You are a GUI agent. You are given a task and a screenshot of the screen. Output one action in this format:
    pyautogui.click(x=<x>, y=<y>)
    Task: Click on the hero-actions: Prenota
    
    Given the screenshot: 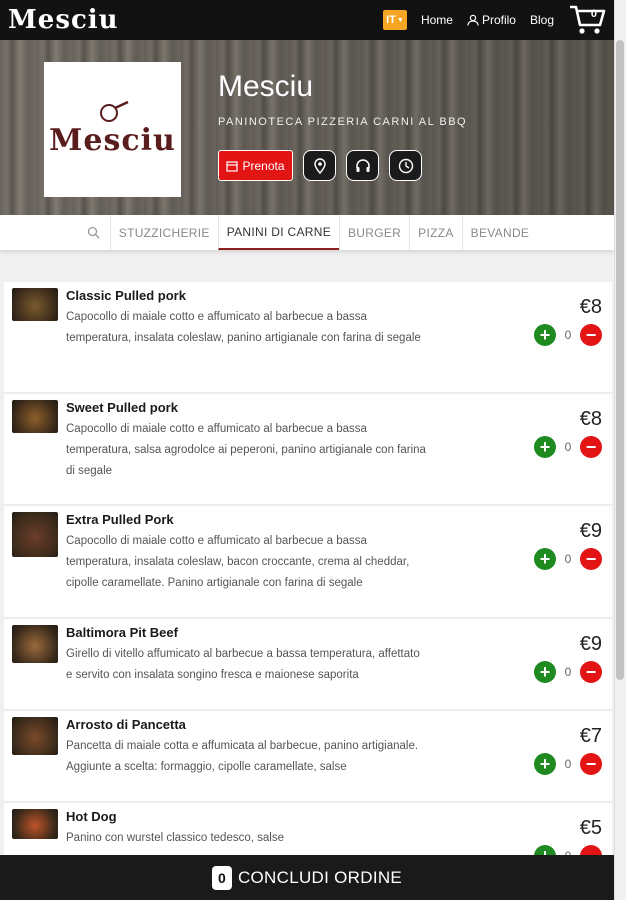 What is the action you would take?
    pyautogui.click(x=320, y=165)
    